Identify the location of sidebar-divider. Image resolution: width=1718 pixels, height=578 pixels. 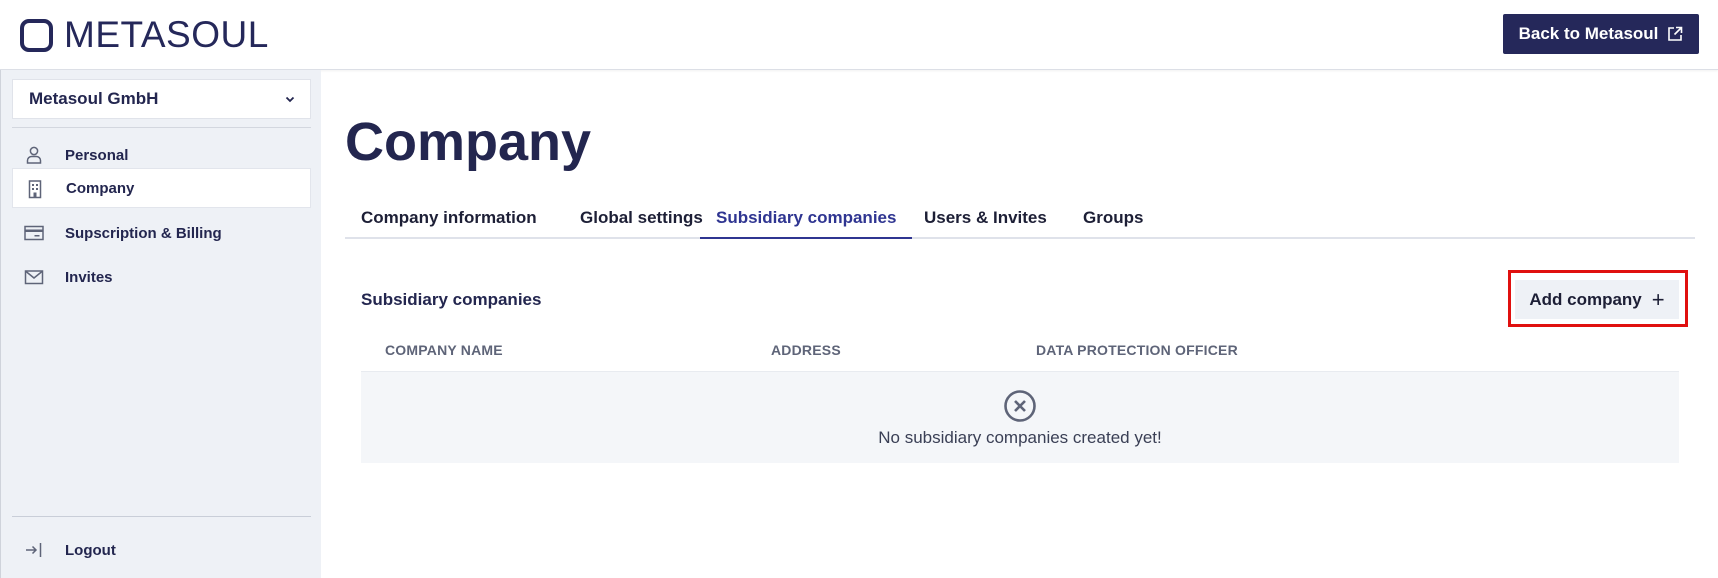
(161, 127).